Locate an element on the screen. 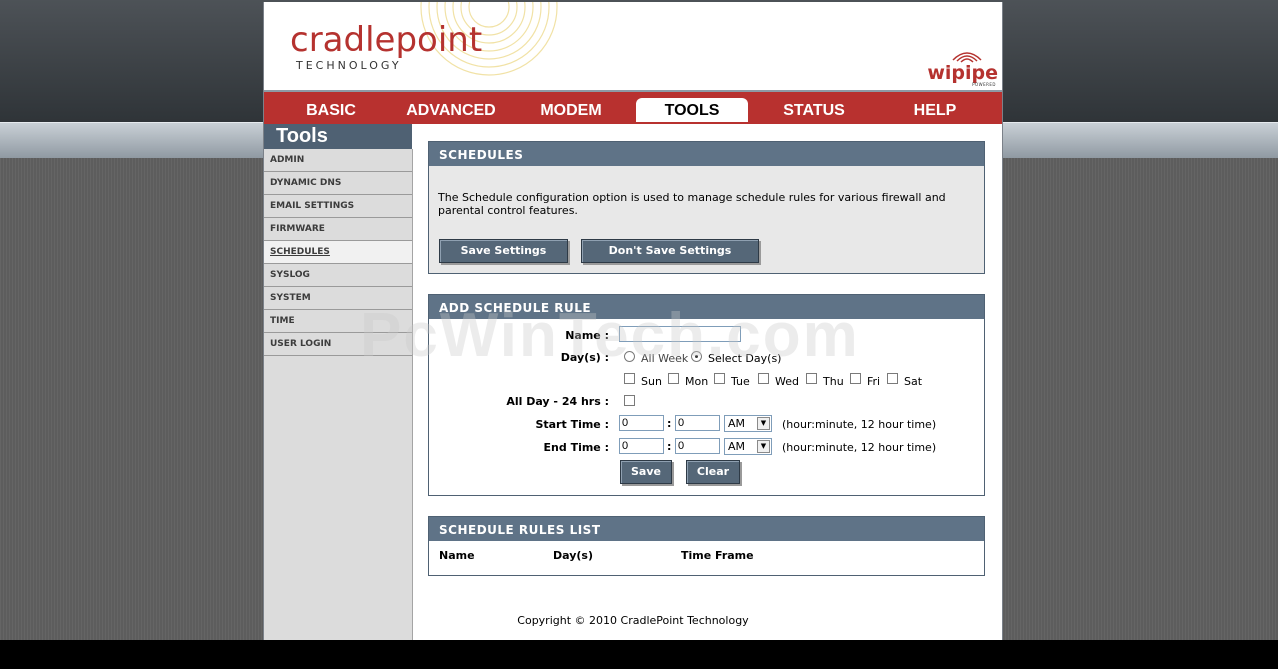 This screenshot has width=1278, height=669. start-hour-input is located at coordinates (641, 423).